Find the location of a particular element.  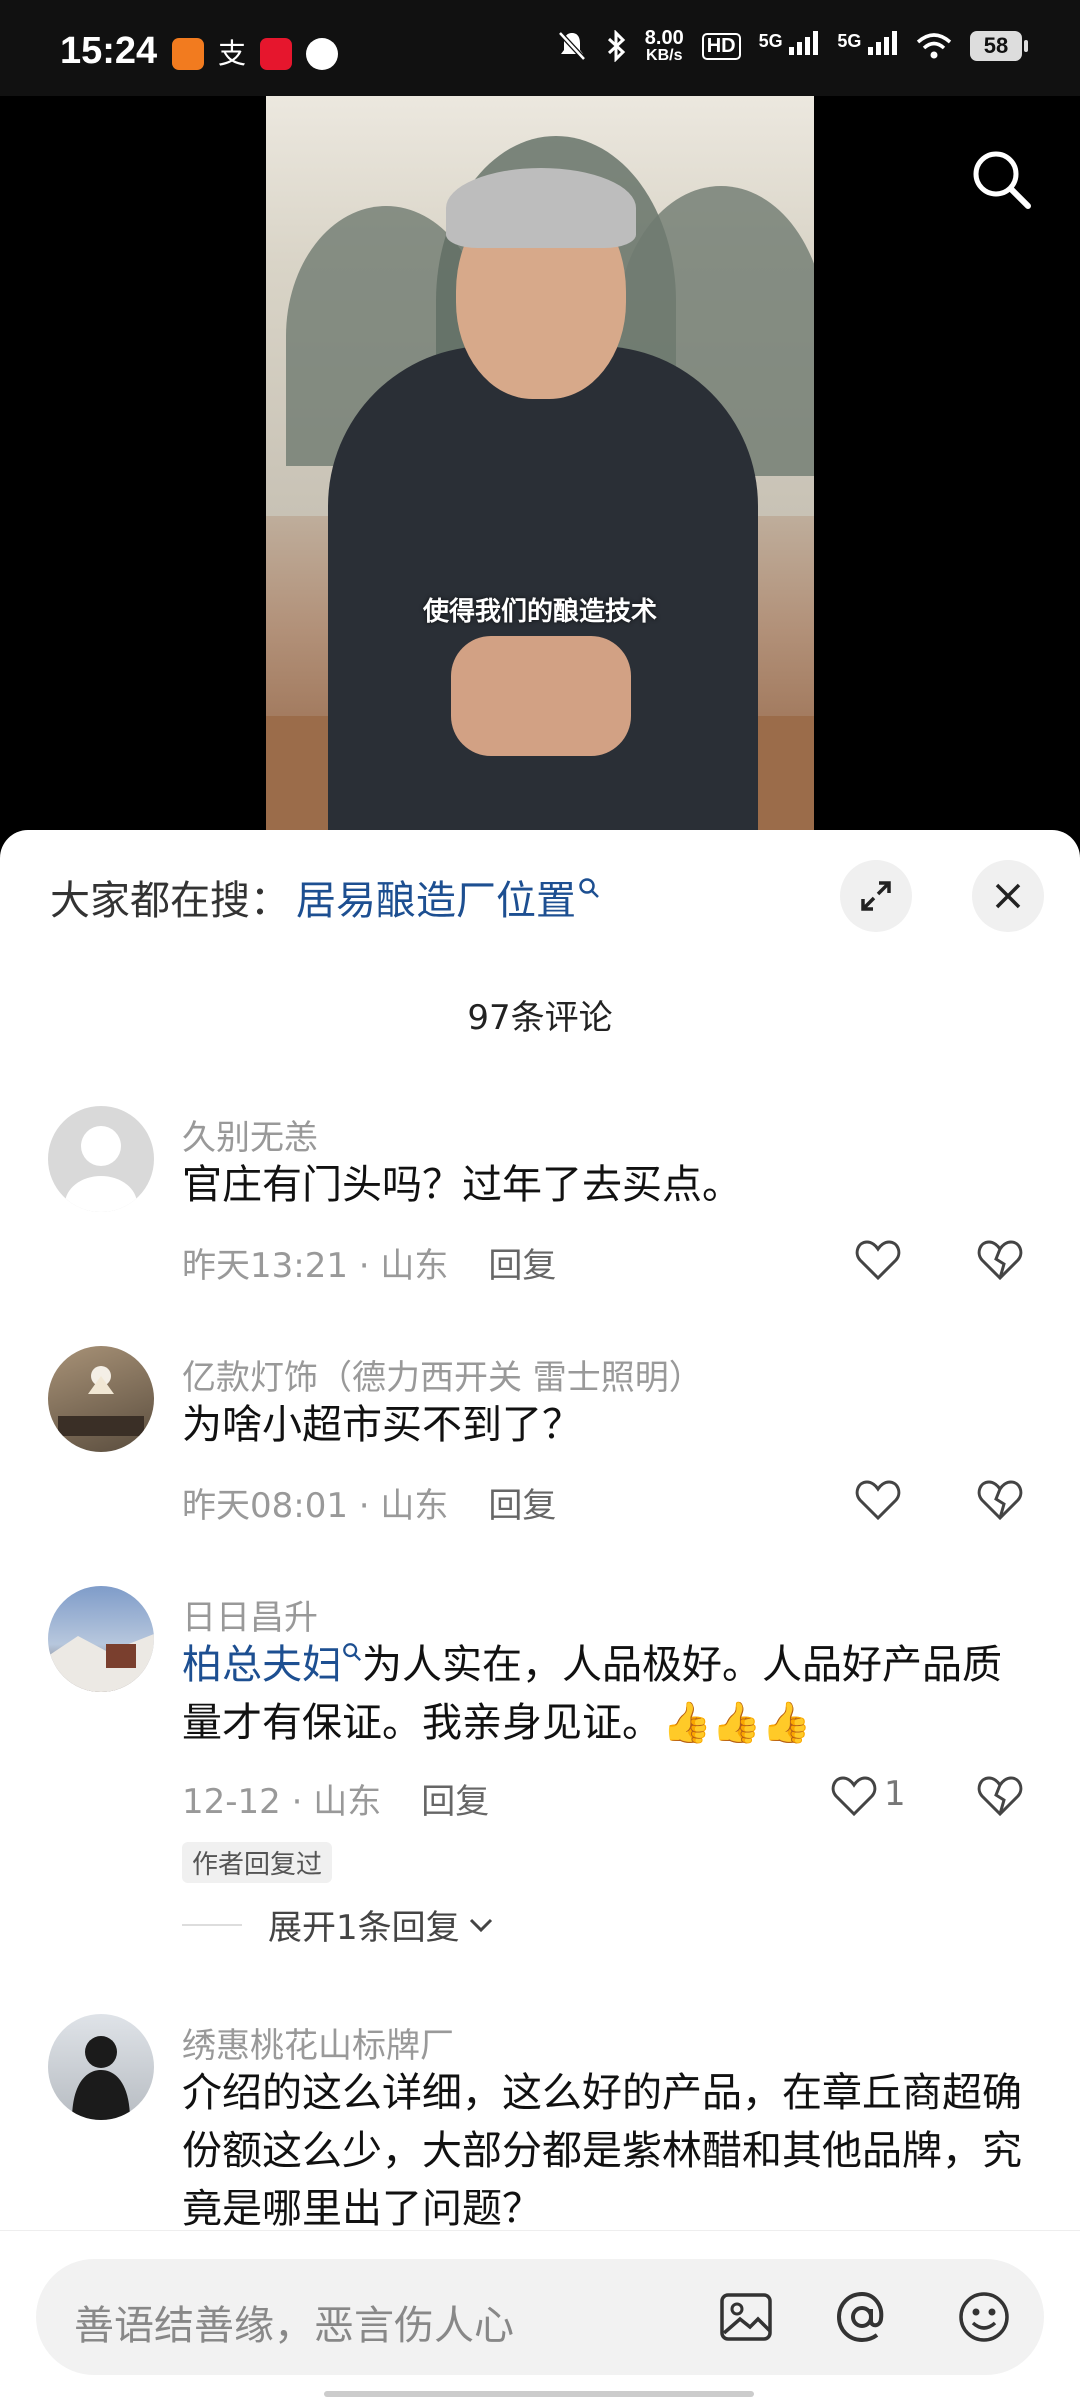

wechat-app-icon is located at coordinates (322, 54).